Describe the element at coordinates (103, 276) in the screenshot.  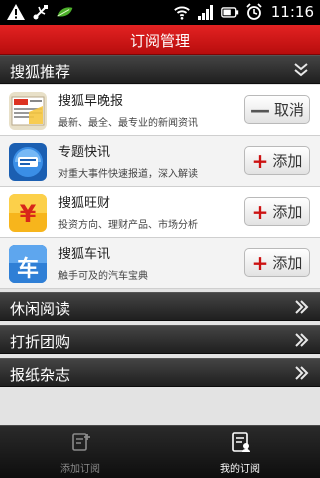
I see `item-description: 触手可及的汽车宝典` at that location.